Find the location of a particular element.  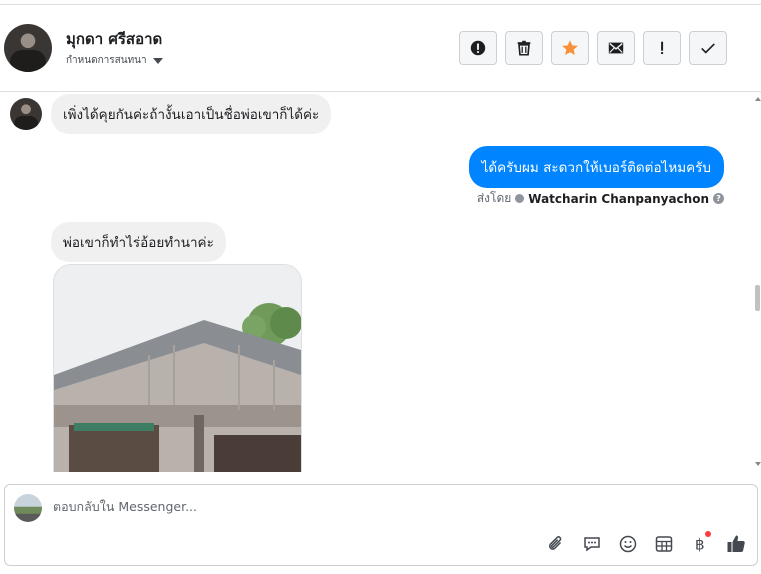

star-button is located at coordinates (570, 48).